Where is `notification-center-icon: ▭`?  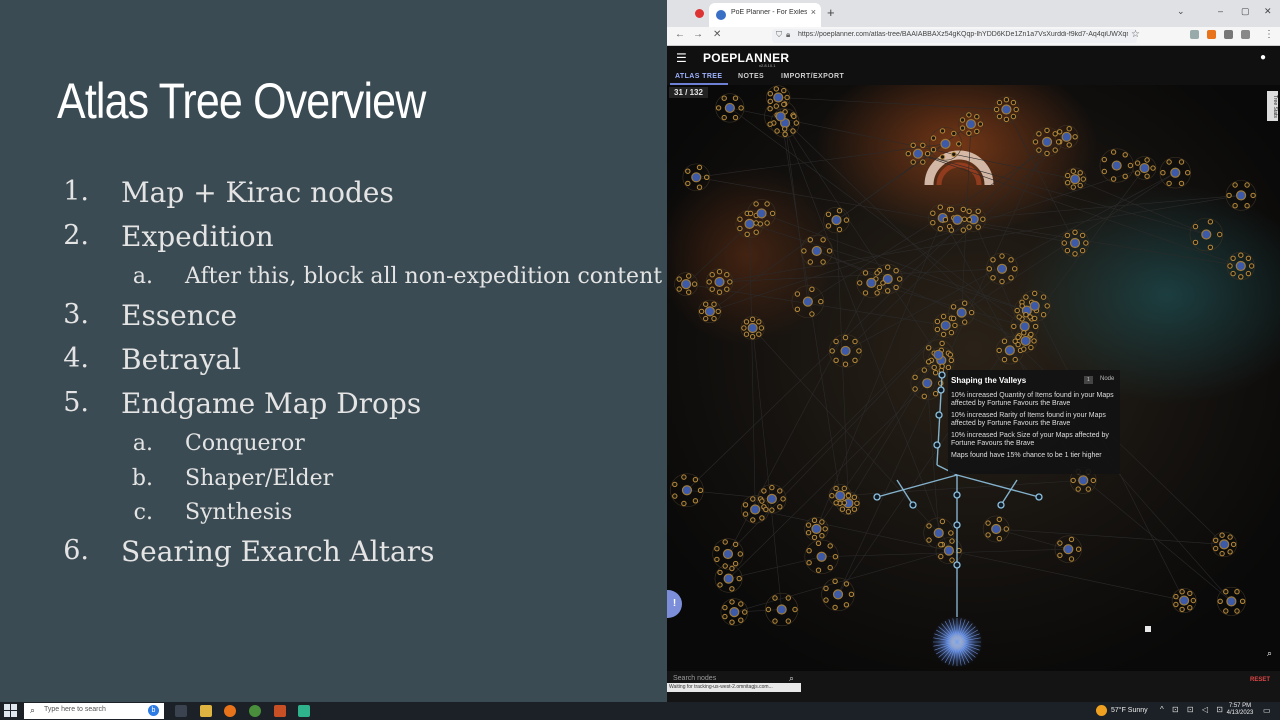 notification-center-icon: ▭ is located at coordinates (1267, 710).